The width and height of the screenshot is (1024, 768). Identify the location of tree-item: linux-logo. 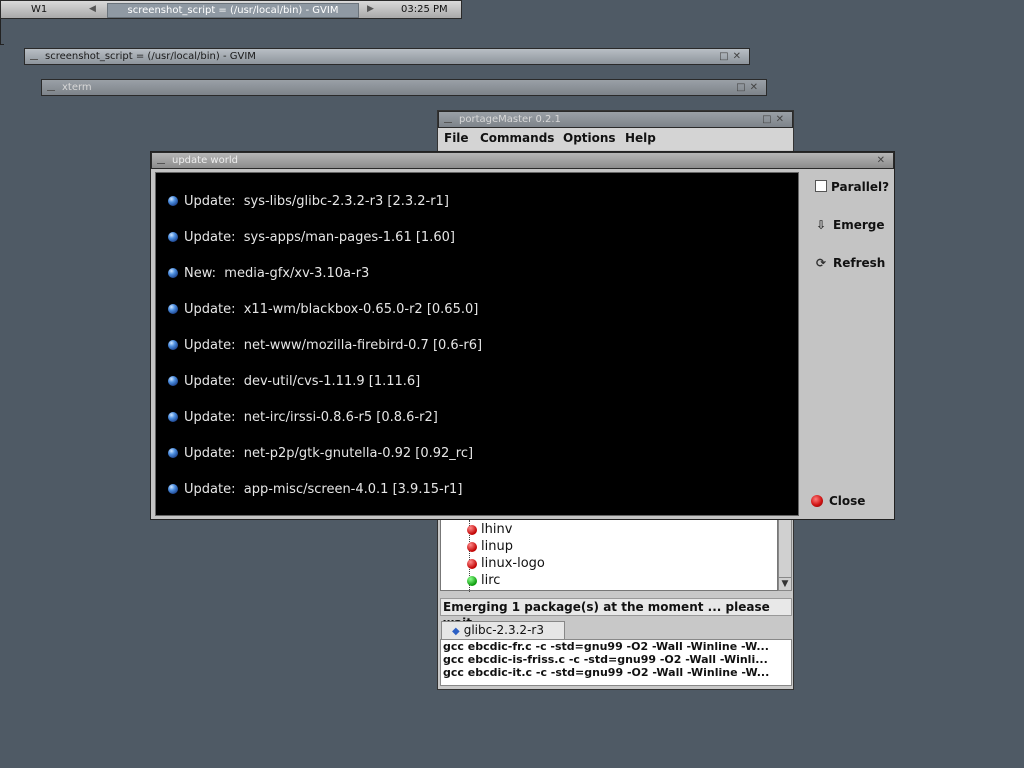
(506, 563).